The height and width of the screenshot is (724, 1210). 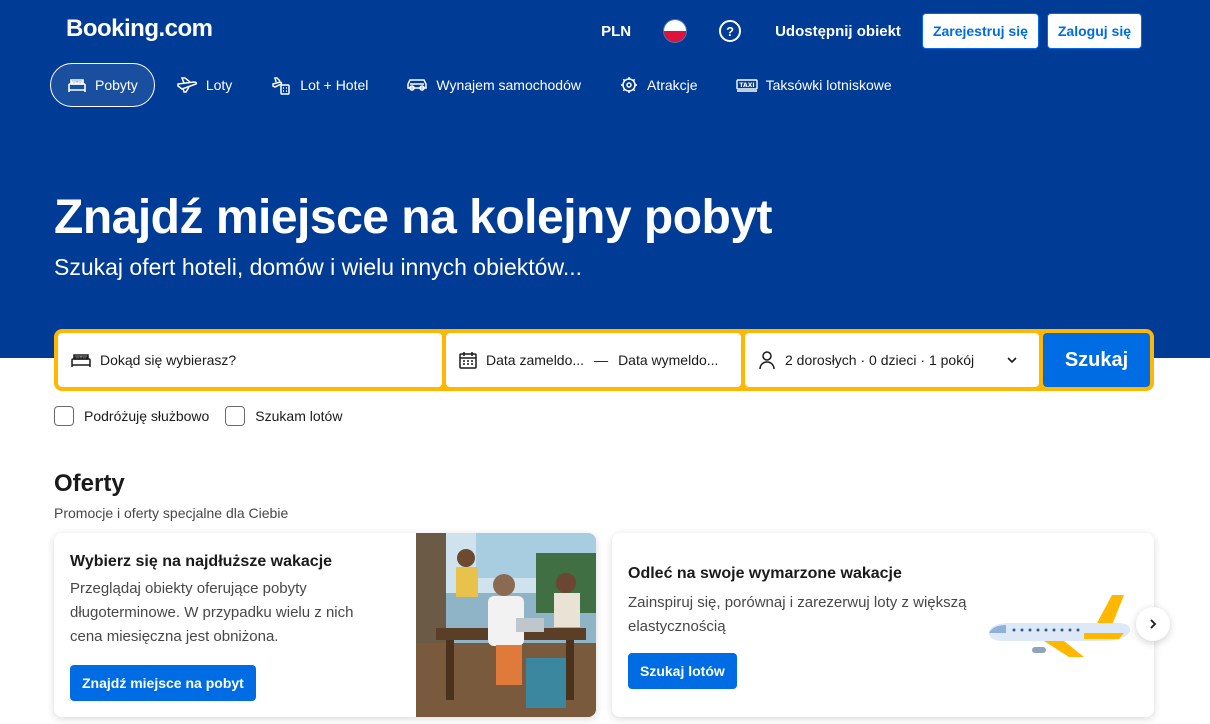 I want to click on destination-placeholder: Dokąd się wybierasz?, so click(x=168, y=360).